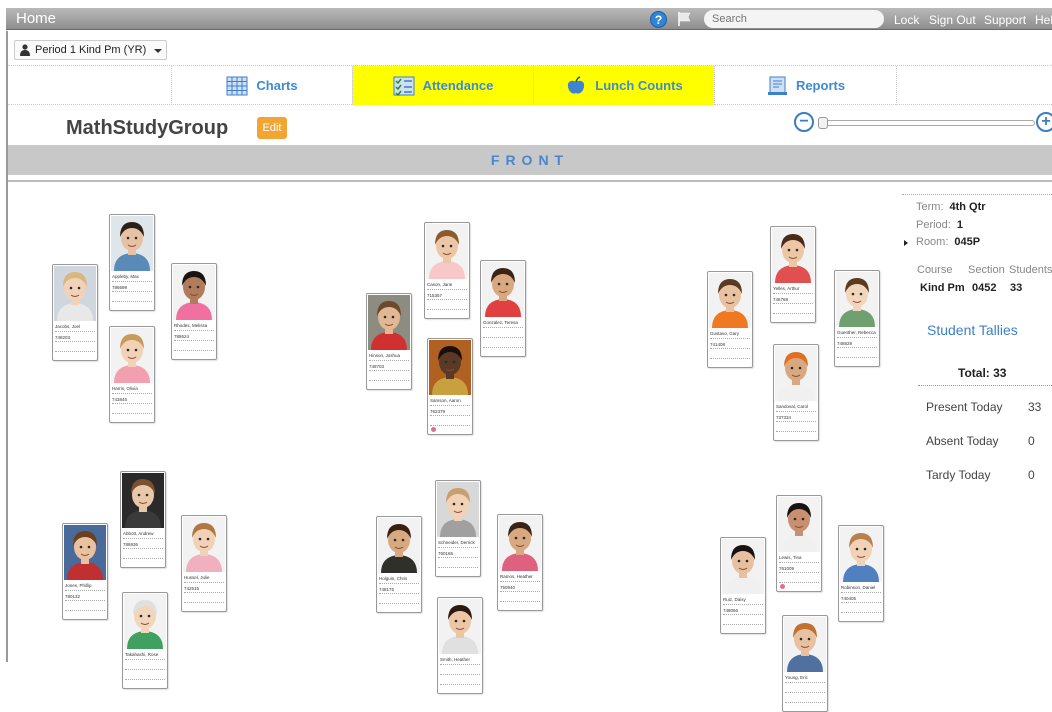 The image size is (1052, 712). I want to click on student-card: Hinson, Joshua 748703, so click(389, 341).